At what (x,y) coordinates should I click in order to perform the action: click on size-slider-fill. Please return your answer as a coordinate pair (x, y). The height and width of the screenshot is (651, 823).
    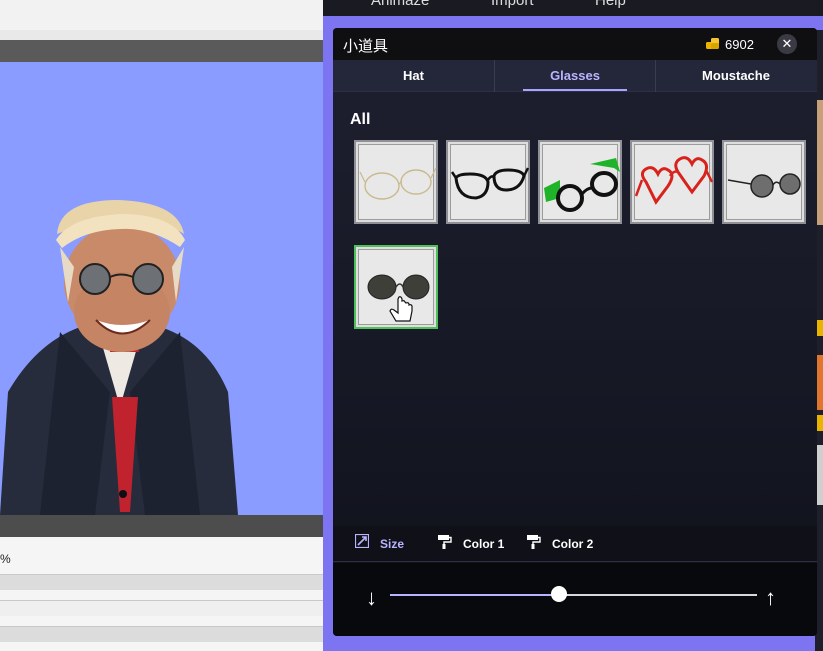
    Looking at the image, I should click on (474, 595).